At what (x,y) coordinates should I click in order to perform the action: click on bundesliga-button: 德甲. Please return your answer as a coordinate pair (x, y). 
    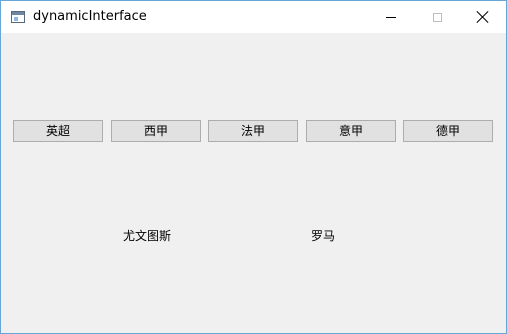
    Looking at the image, I should click on (448, 131).